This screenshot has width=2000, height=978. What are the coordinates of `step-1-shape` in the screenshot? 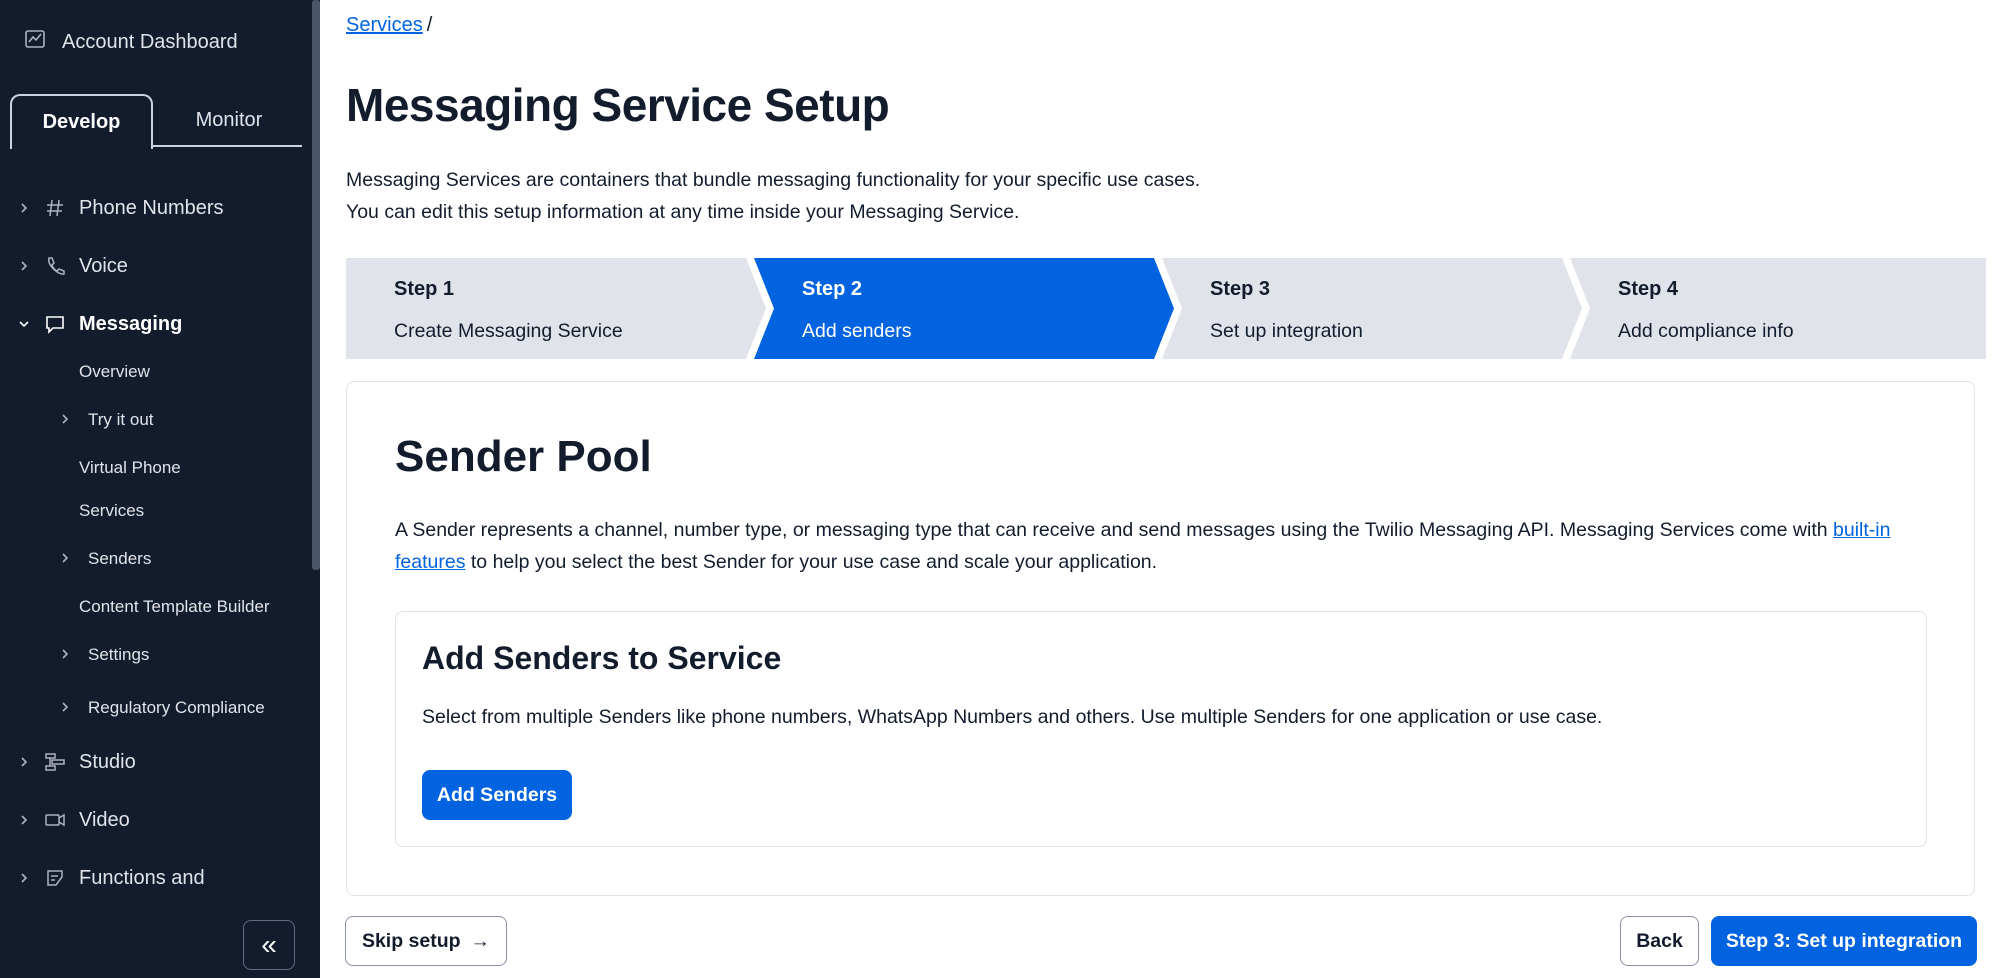 It's located at (556, 308).